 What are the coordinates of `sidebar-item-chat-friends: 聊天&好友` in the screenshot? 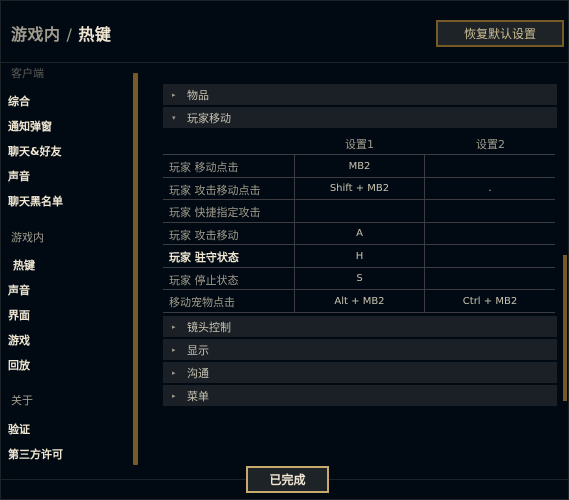 It's located at (35, 151).